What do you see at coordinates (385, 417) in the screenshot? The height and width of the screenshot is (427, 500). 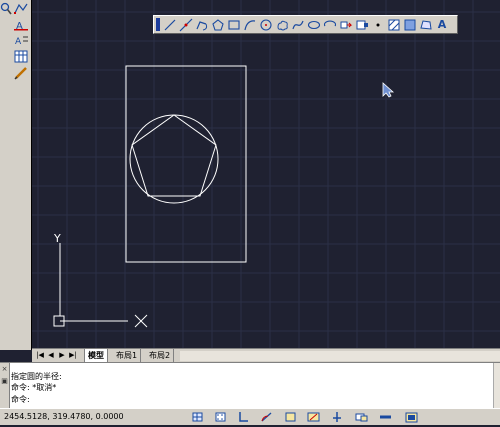 I see `lwt-icon` at bounding box center [385, 417].